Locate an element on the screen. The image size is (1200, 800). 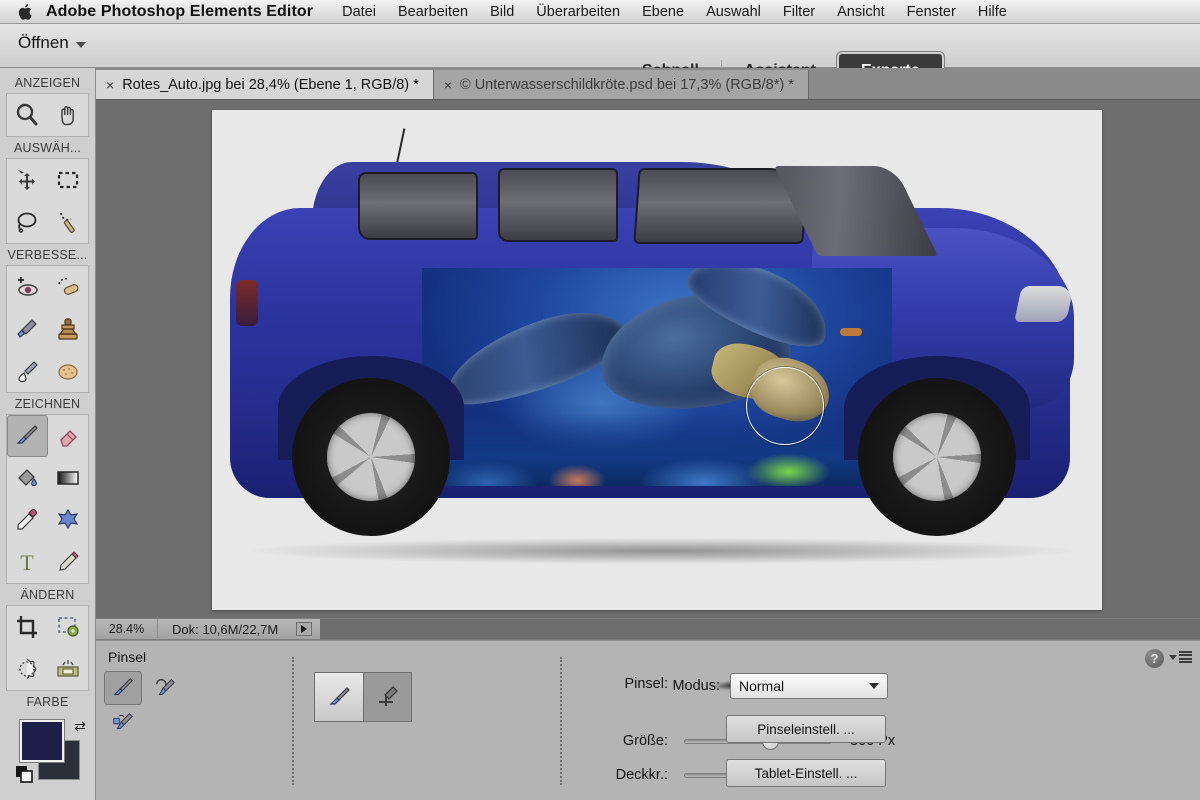
type-tool: T is located at coordinates (27, 562).